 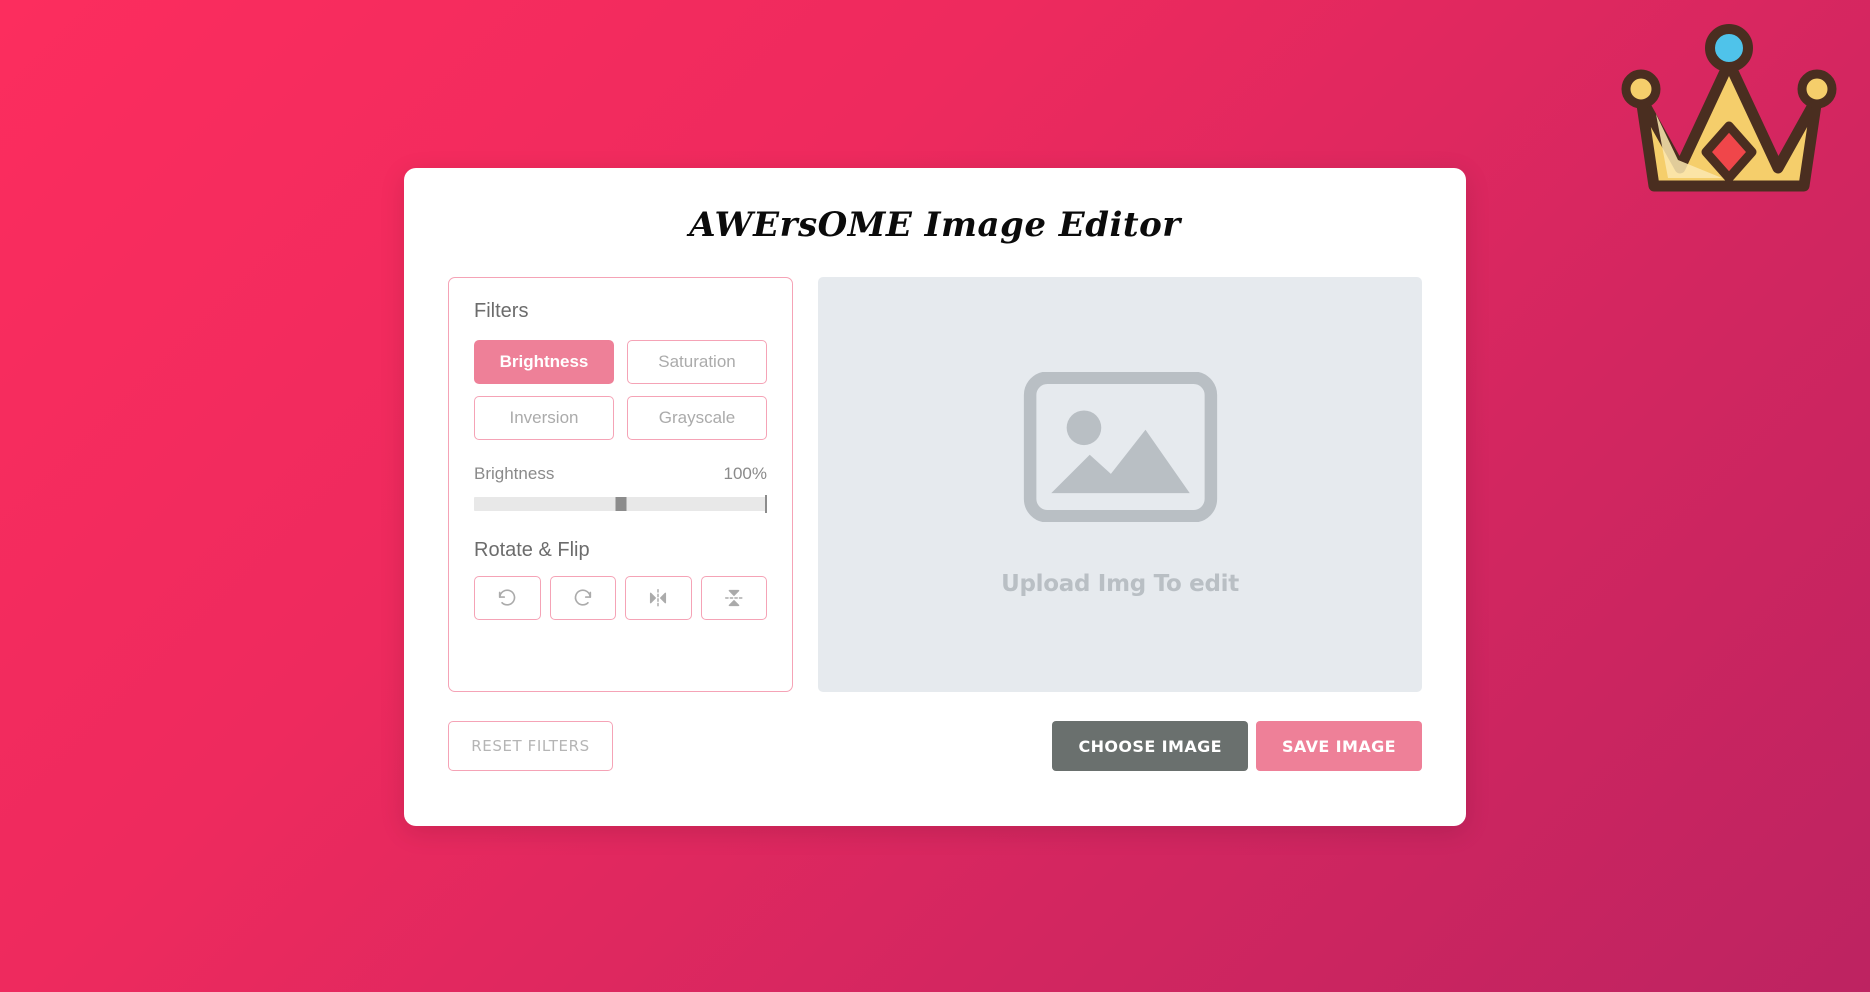 What do you see at coordinates (514, 473) in the screenshot?
I see `slider-name: Brightness` at bounding box center [514, 473].